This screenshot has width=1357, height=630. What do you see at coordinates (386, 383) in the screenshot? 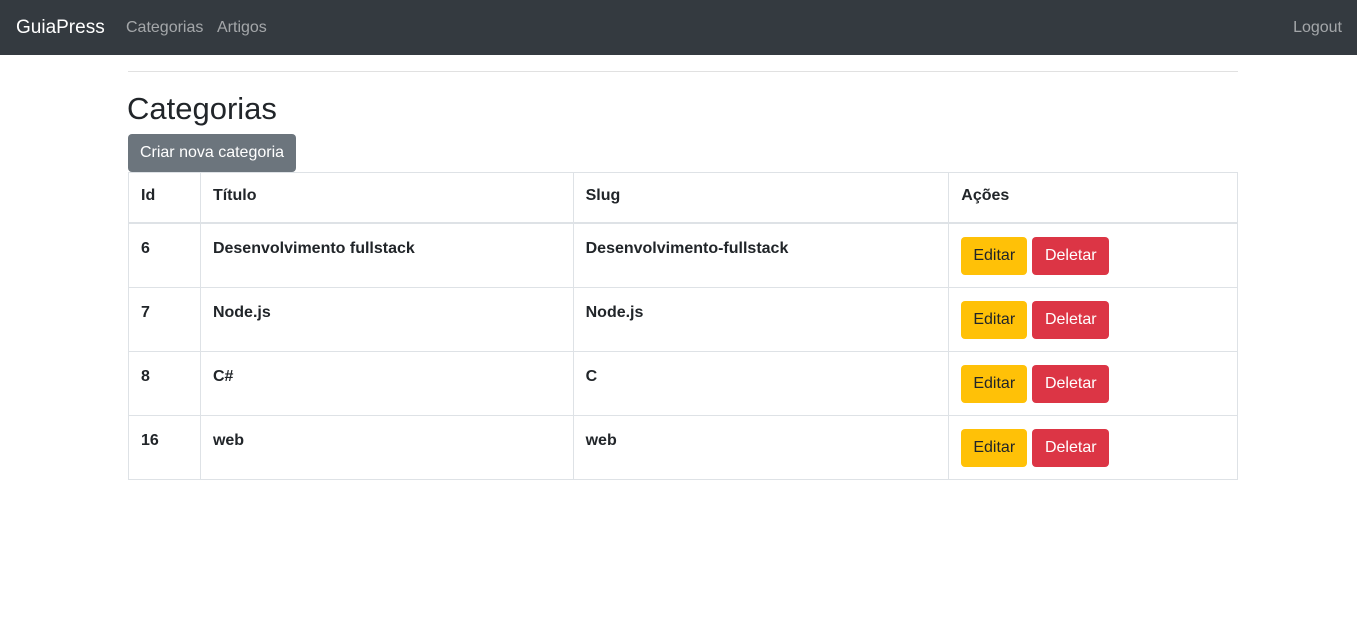
I see `cell-title: C#` at bounding box center [386, 383].